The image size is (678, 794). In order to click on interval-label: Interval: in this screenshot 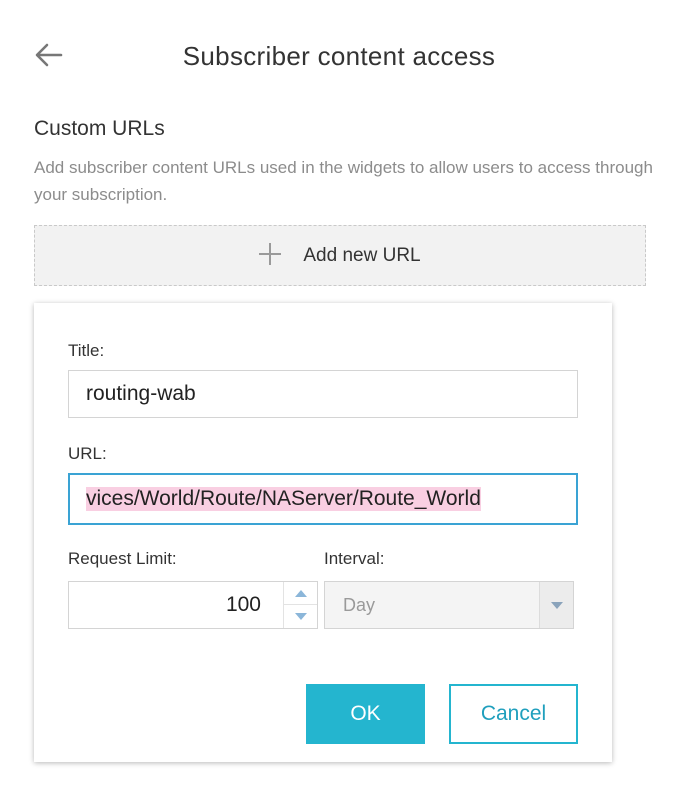, I will do `click(354, 558)`.